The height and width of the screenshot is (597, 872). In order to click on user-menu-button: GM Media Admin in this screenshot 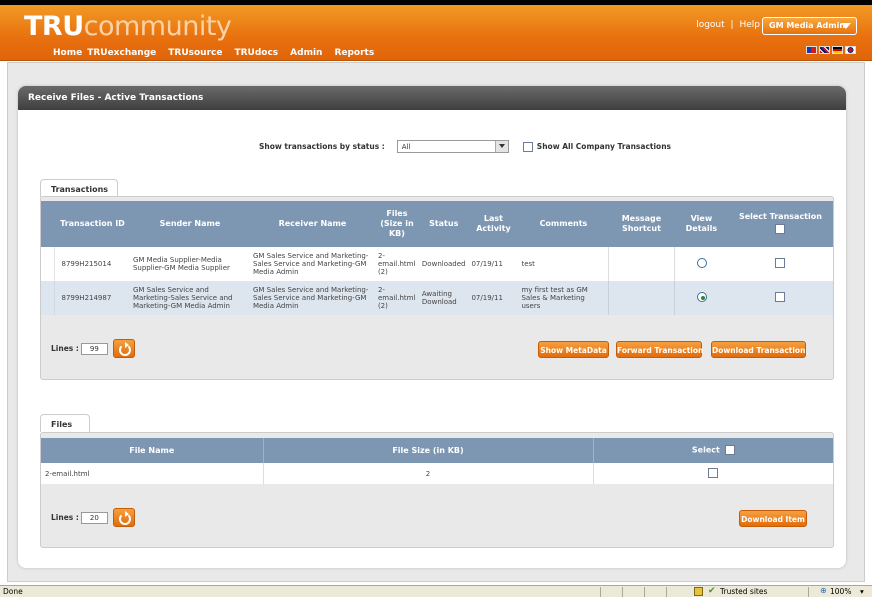, I will do `click(809, 26)`.